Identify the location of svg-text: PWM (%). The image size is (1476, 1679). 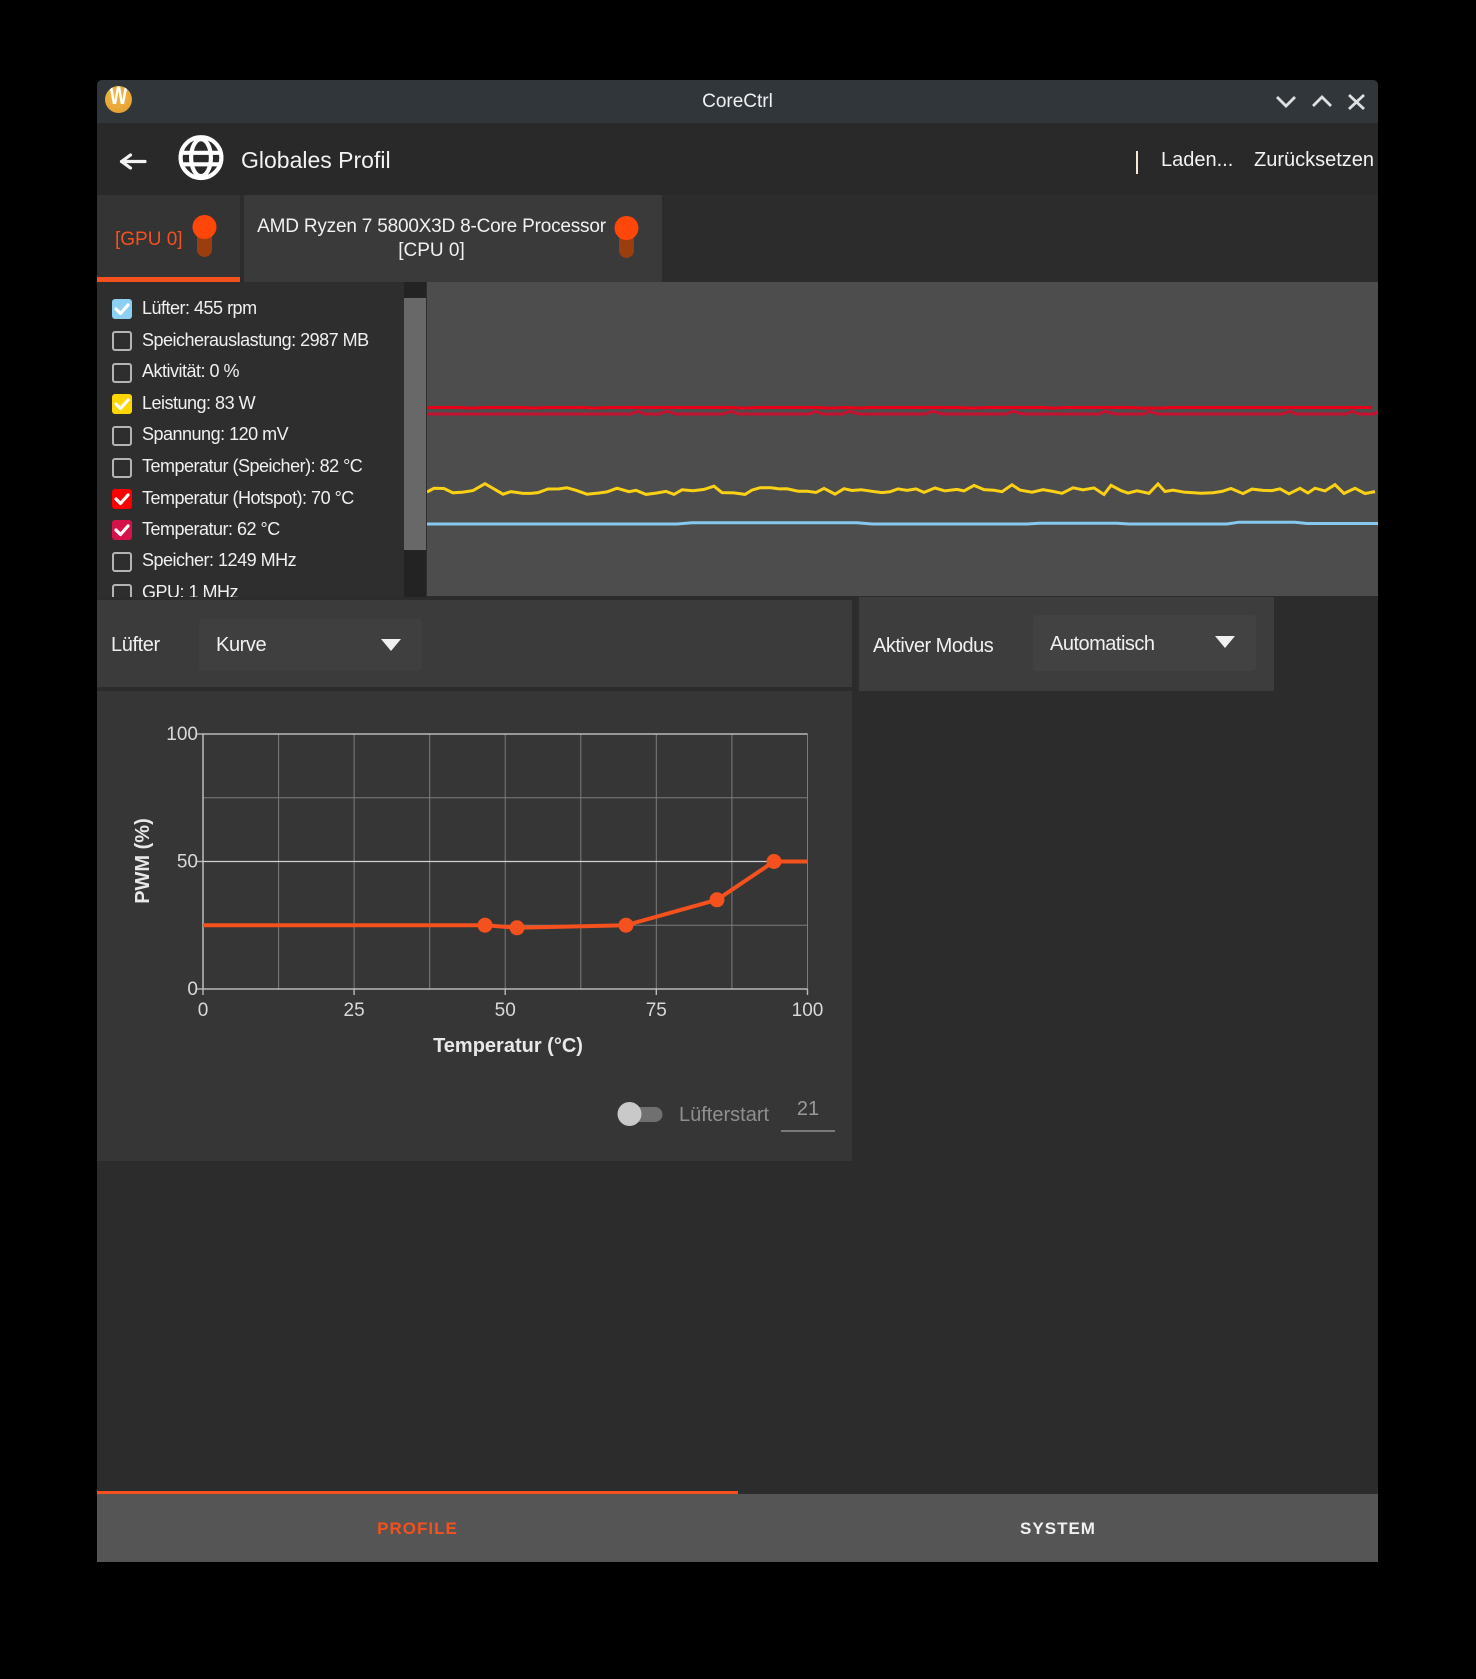
(143, 861).